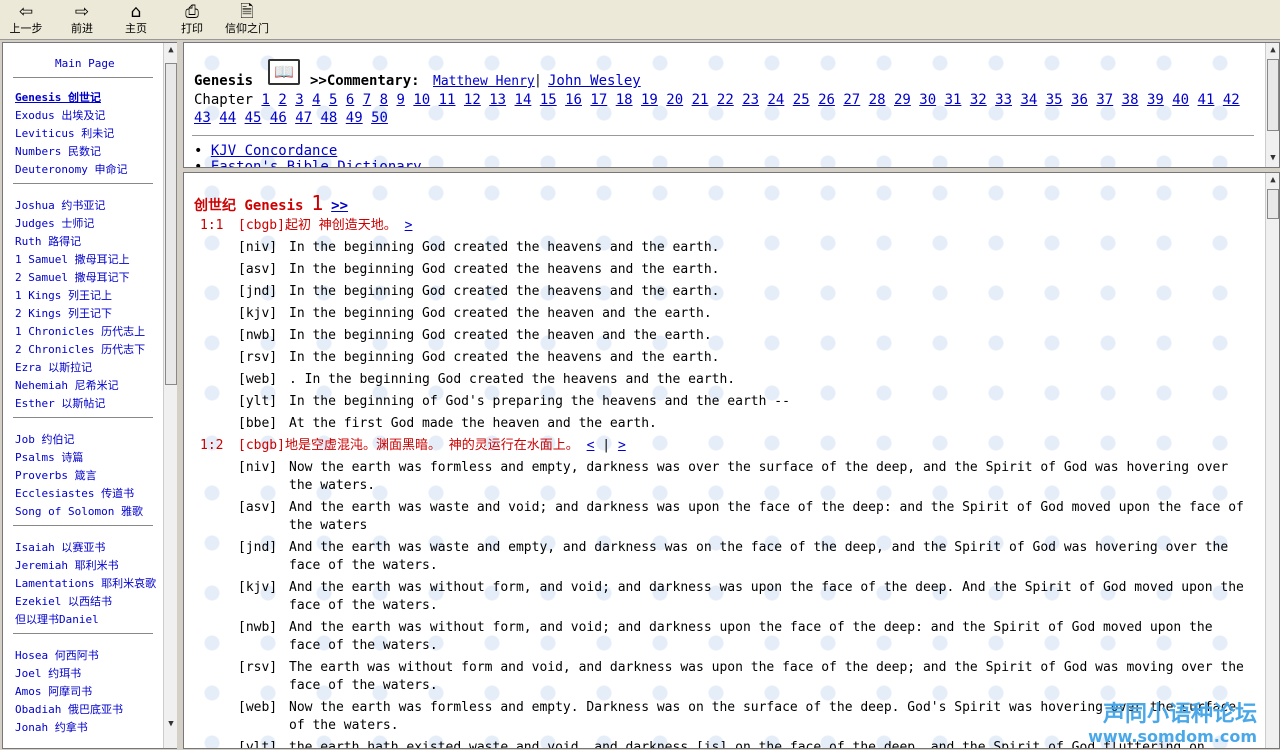  Describe the element at coordinates (48, 673) in the screenshot. I see `sidebar-book-link: Joel 约珥书` at that location.